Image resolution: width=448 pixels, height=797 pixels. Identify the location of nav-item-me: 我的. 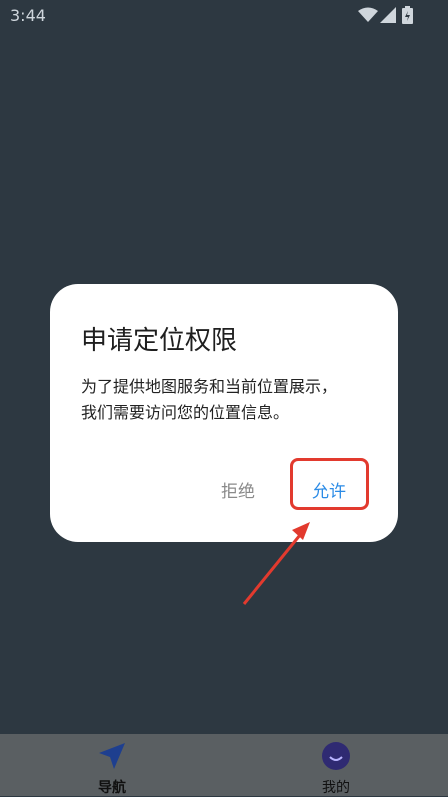
(336, 765).